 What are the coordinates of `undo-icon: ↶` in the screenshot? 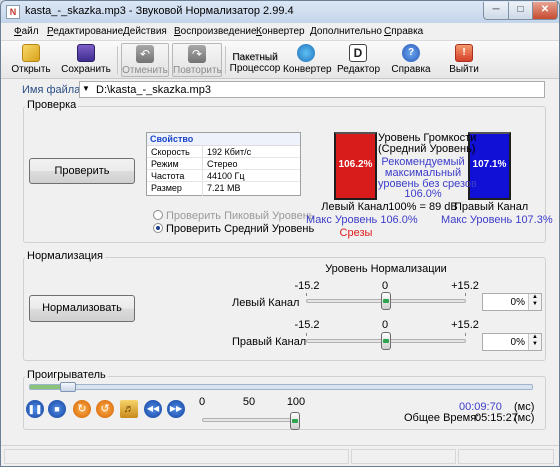 It's located at (145, 54).